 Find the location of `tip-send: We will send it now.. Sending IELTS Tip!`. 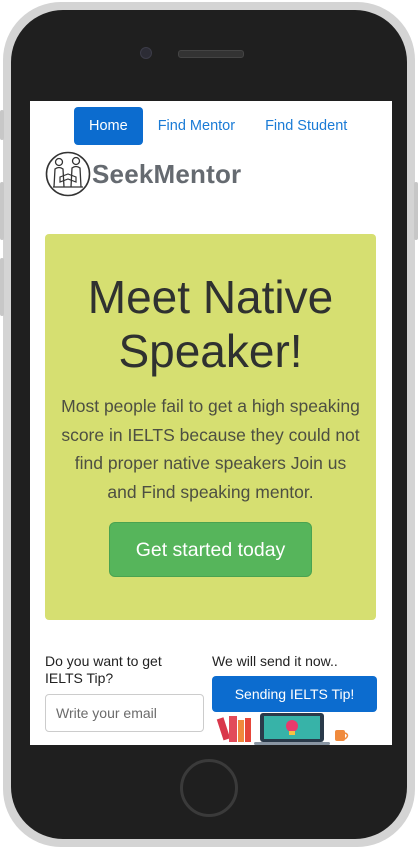

tip-send: We will send it now.. Sending IELTS Tip! is located at coordinates (295, 699).